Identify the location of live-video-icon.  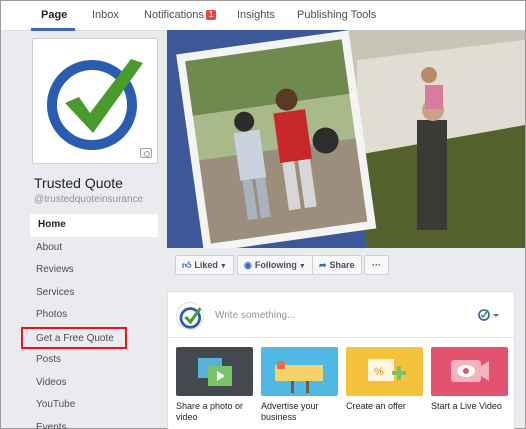
(469, 371).